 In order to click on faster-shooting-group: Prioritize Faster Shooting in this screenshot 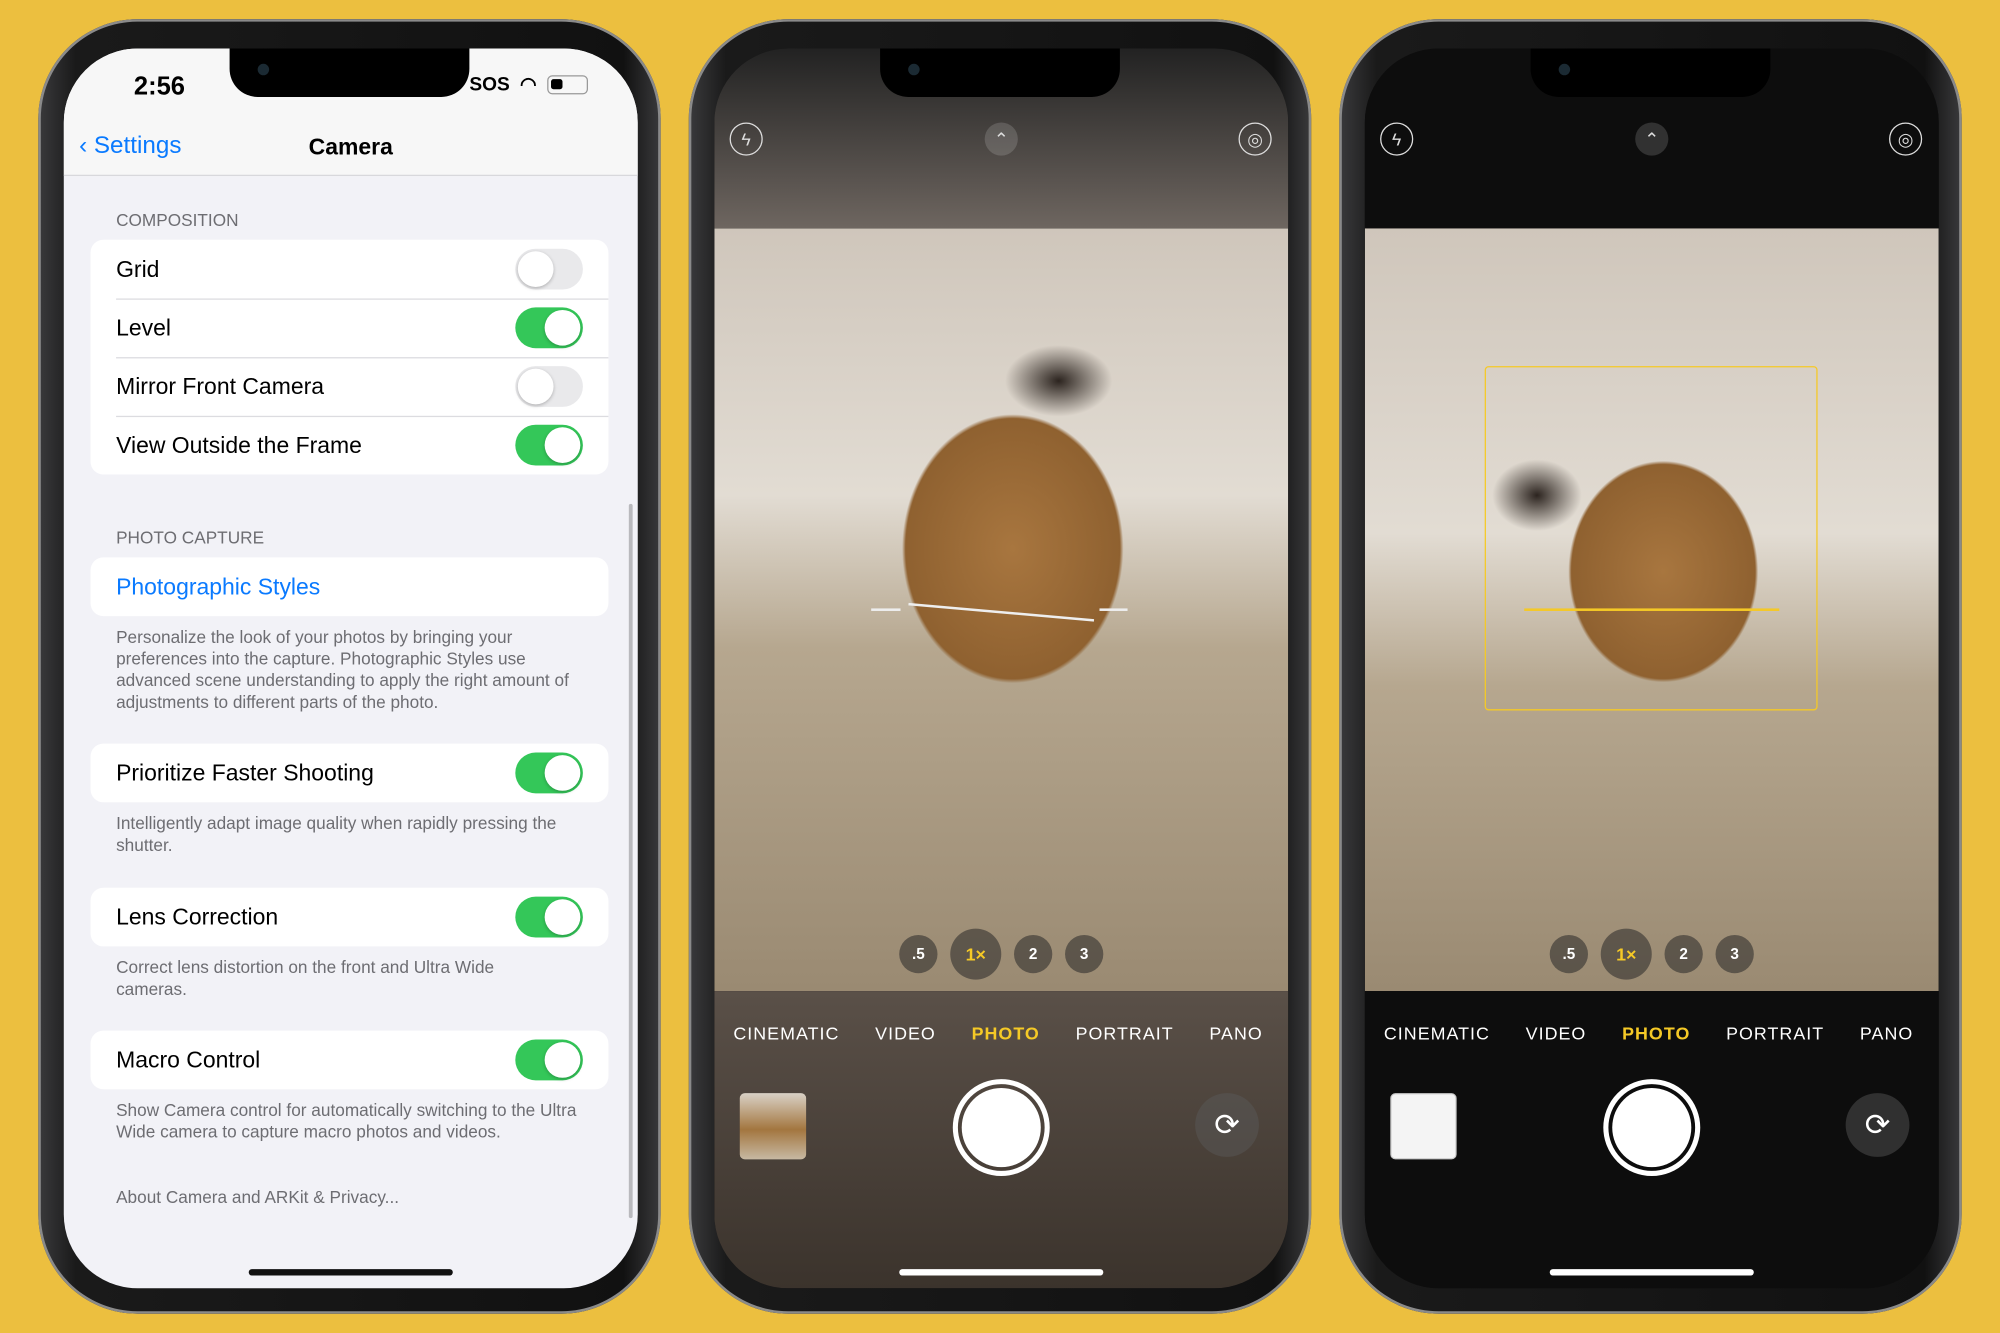, I will do `click(349, 773)`.